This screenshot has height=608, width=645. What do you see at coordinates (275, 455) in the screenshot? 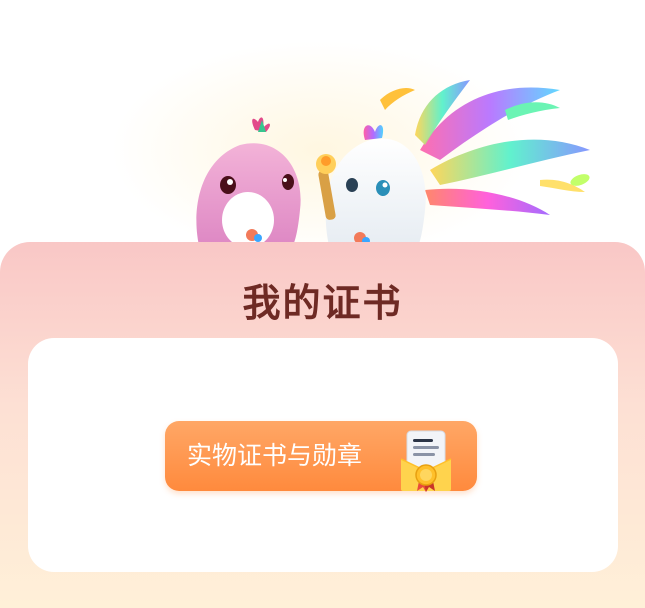
I see `physical-certificate-button-label: 实物证书与勋章` at bounding box center [275, 455].